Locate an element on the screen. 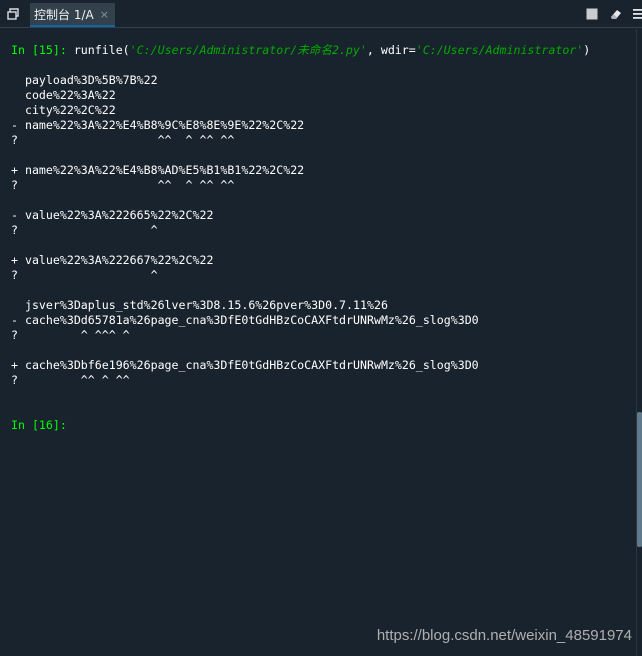 The image size is (642, 656). output-line: + value%22%3A%222667%22%2C%22 is located at coordinates (112, 260).